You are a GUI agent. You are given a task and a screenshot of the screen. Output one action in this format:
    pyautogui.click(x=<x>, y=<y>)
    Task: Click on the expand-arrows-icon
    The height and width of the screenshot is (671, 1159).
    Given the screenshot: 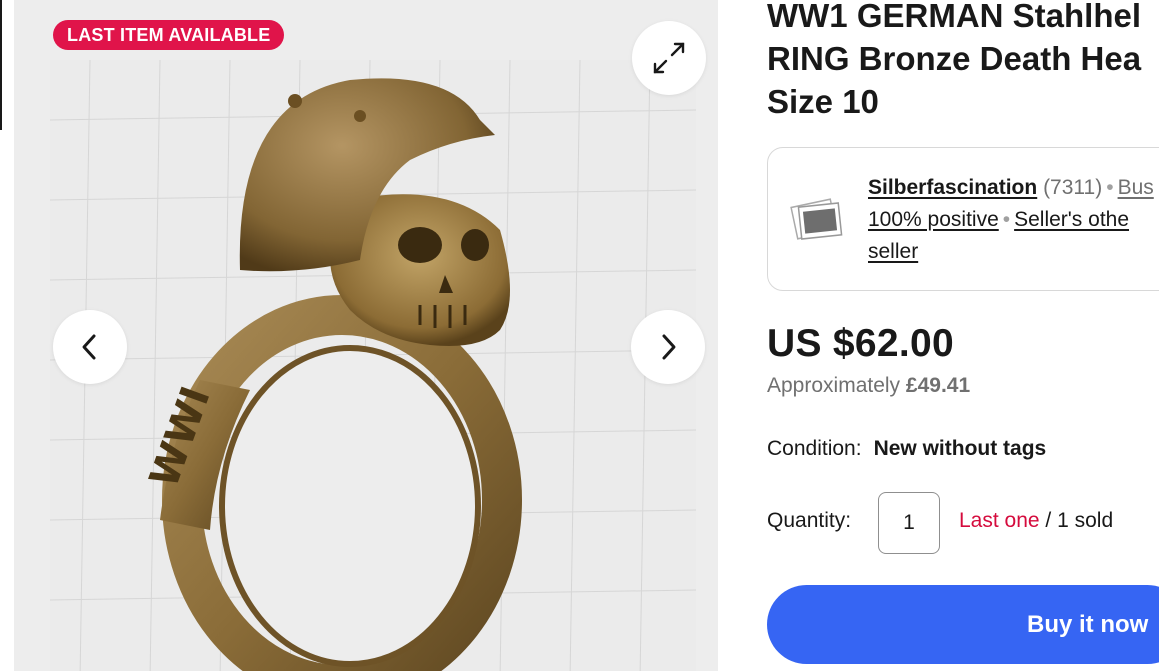 What is the action you would take?
    pyautogui.click(x=669, y=58)
    